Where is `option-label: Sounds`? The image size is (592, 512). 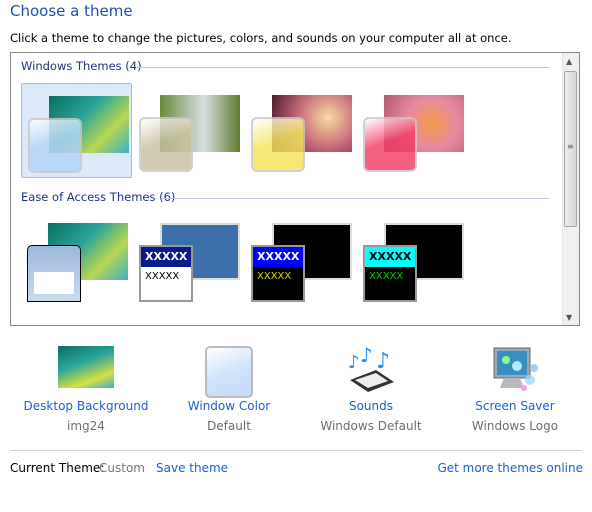 option-label: Sounds is located at coordinates (371, 406).